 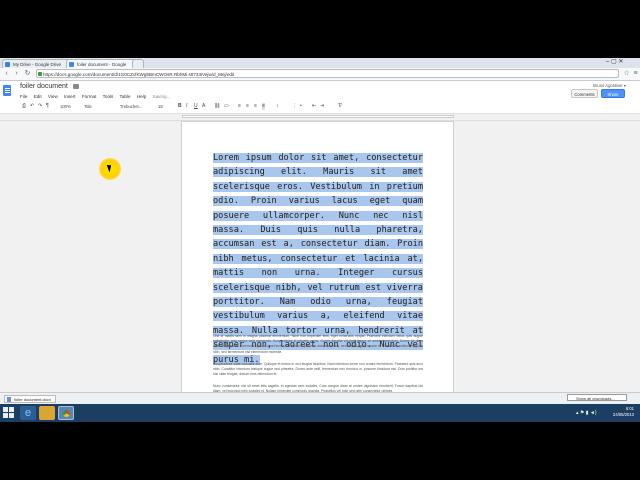 I want to click on text-color-icon: A, so click(x=203, y=106).